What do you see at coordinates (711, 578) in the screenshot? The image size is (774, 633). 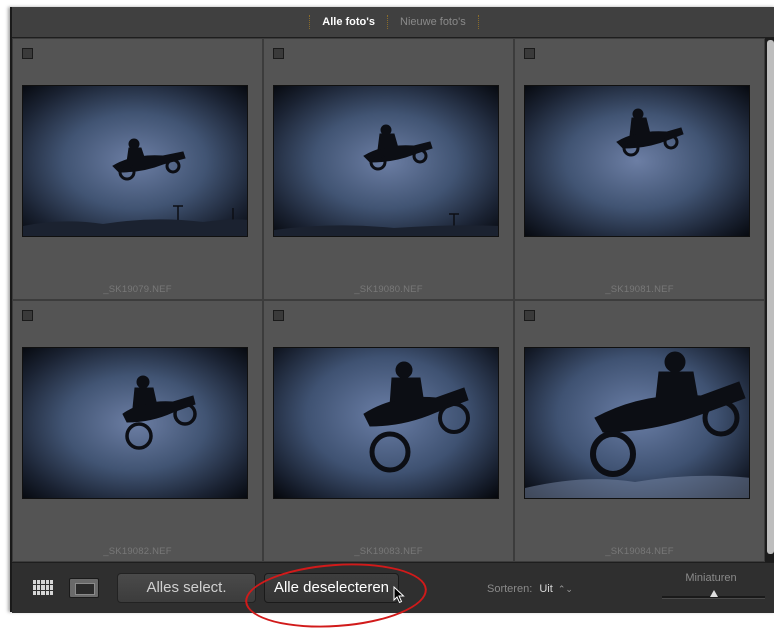 I see `thumbnails-label: Miniaturen` at bounding box center [711, 578].